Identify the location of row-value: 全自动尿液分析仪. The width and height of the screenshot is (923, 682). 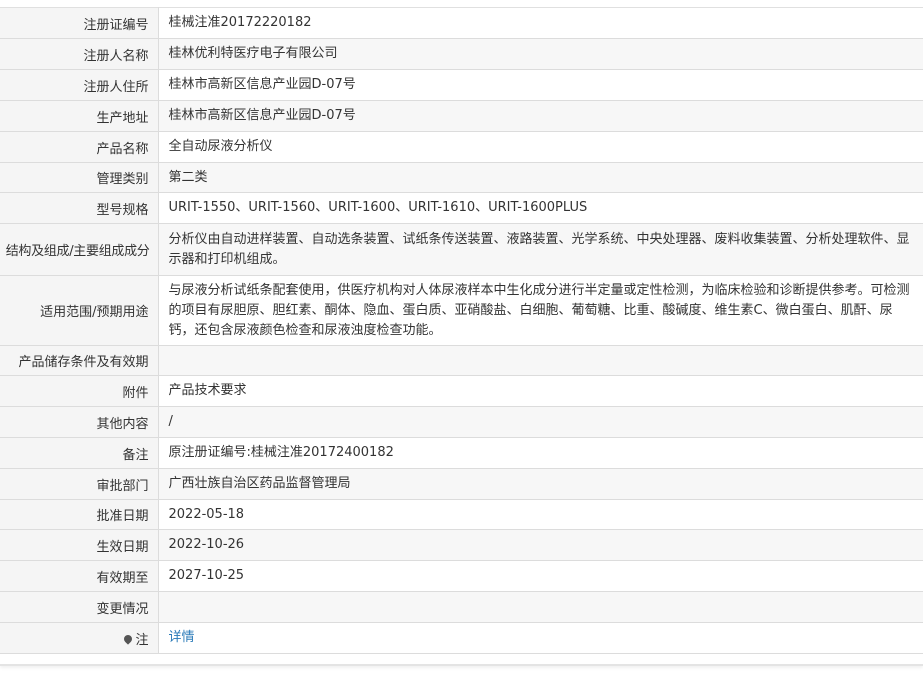
(540, 147).